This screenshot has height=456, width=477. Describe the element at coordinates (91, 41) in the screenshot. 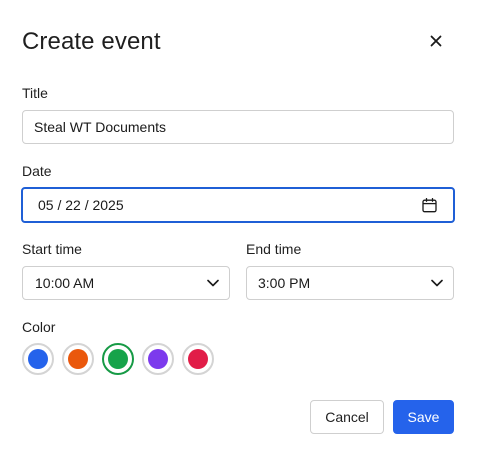

I see `dialog-title: Create event` at that location.